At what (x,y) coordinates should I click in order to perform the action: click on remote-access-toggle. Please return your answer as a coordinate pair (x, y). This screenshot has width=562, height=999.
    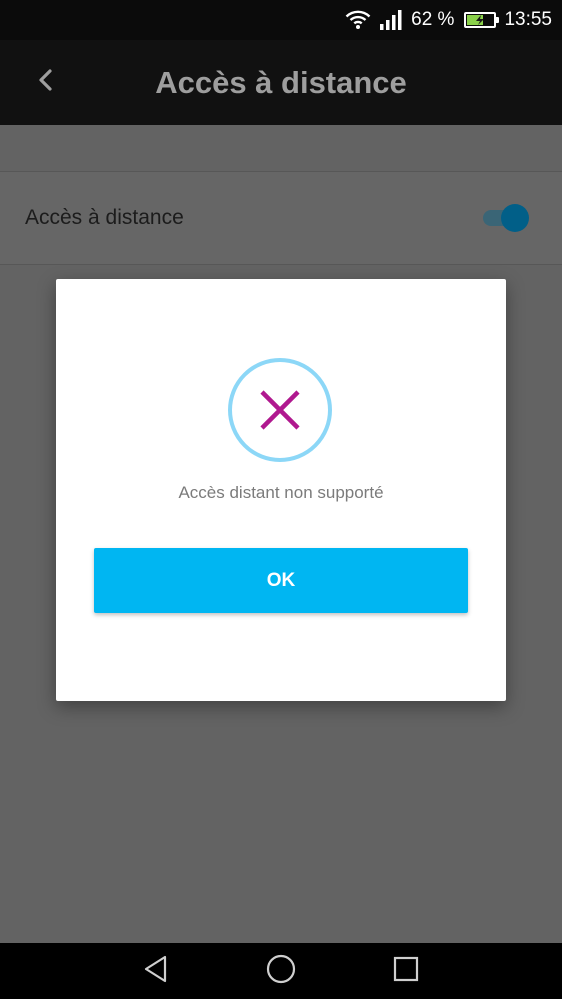
    Looking at the image, I should click on (507, 218).